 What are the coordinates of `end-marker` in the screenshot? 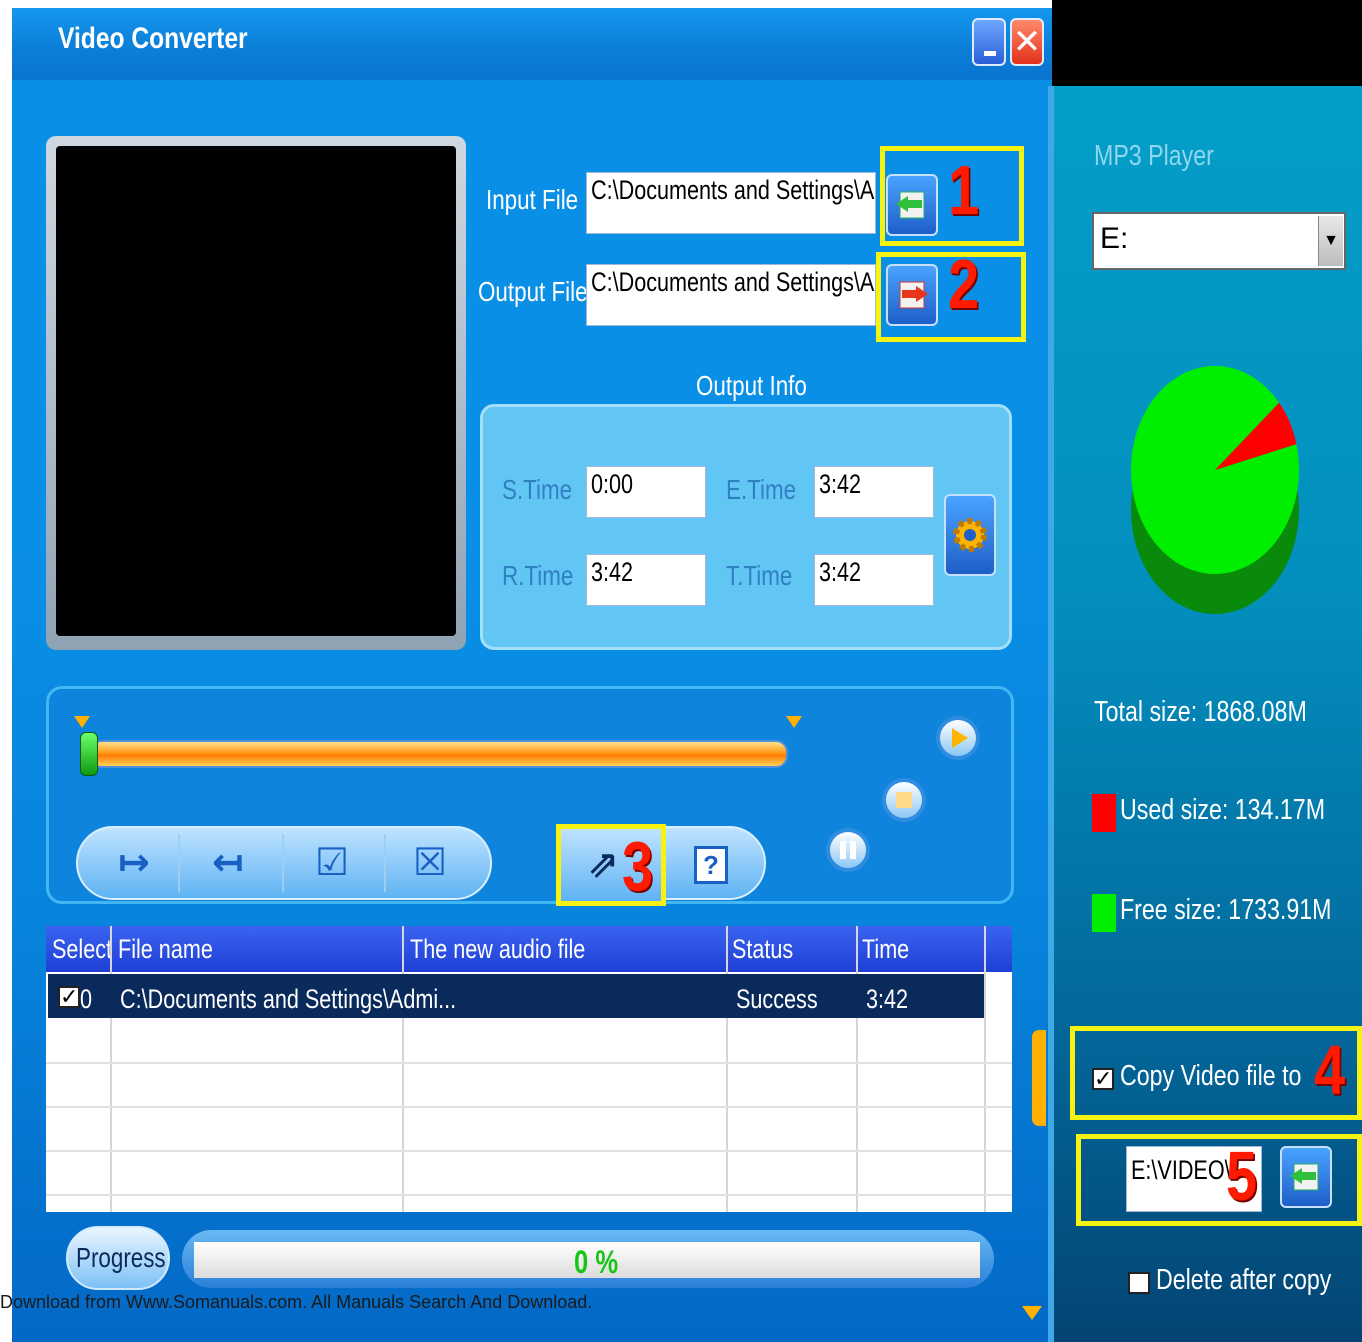 It's located at (794, 722).